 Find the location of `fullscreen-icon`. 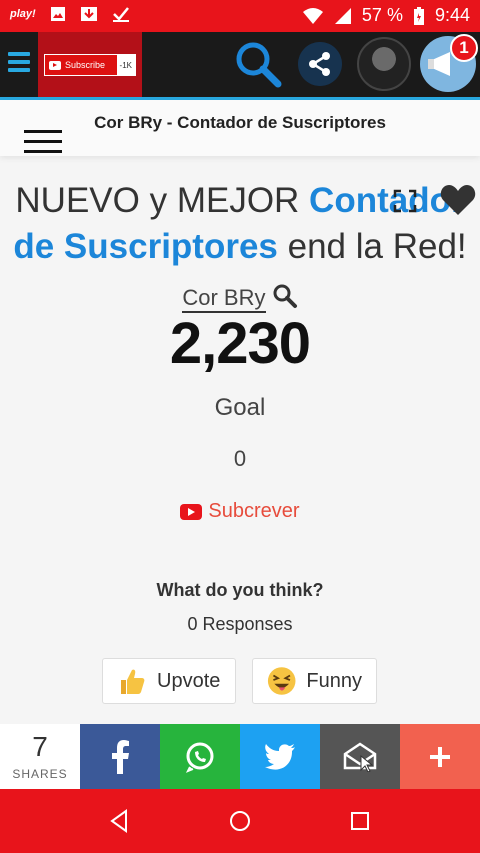

fullscreen-icon is located at coordinates (405, 201).